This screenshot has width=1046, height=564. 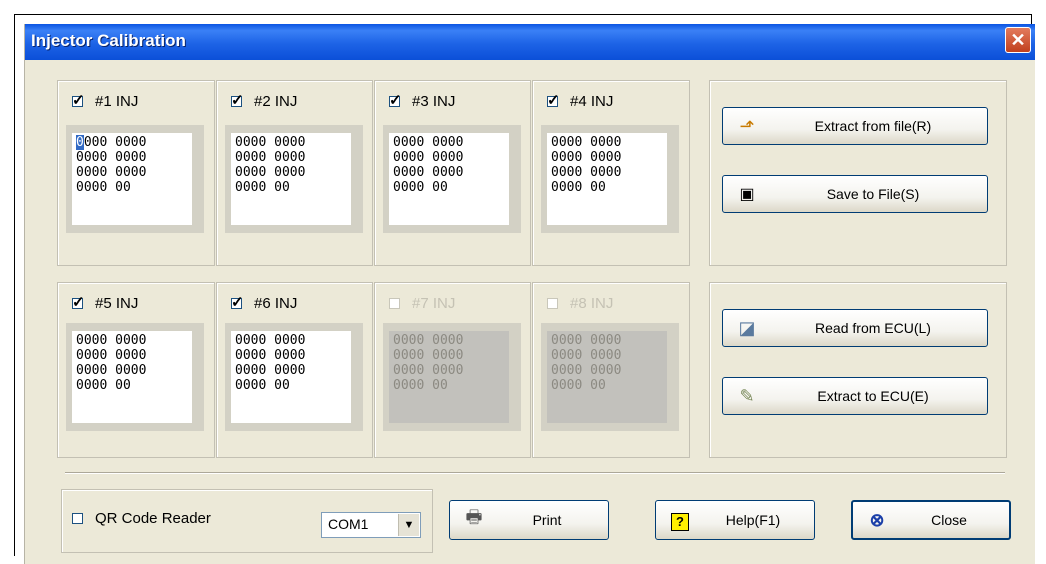 What do you see at coordinates (117, 101) in the screenshot?
I see `injector-1-label: #1 INJ` at bounding box center [117, 101].